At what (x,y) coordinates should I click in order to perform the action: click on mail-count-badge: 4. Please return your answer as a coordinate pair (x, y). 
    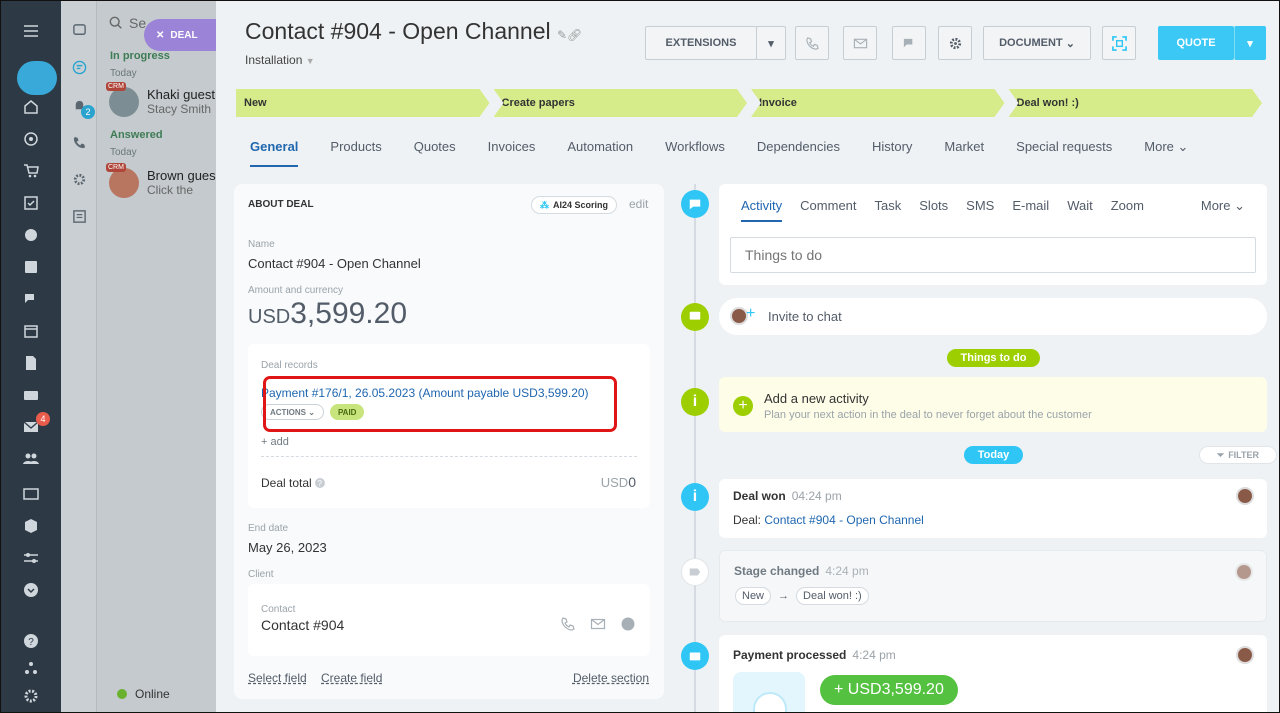
    Looking at the image, I should click on (43, 419).